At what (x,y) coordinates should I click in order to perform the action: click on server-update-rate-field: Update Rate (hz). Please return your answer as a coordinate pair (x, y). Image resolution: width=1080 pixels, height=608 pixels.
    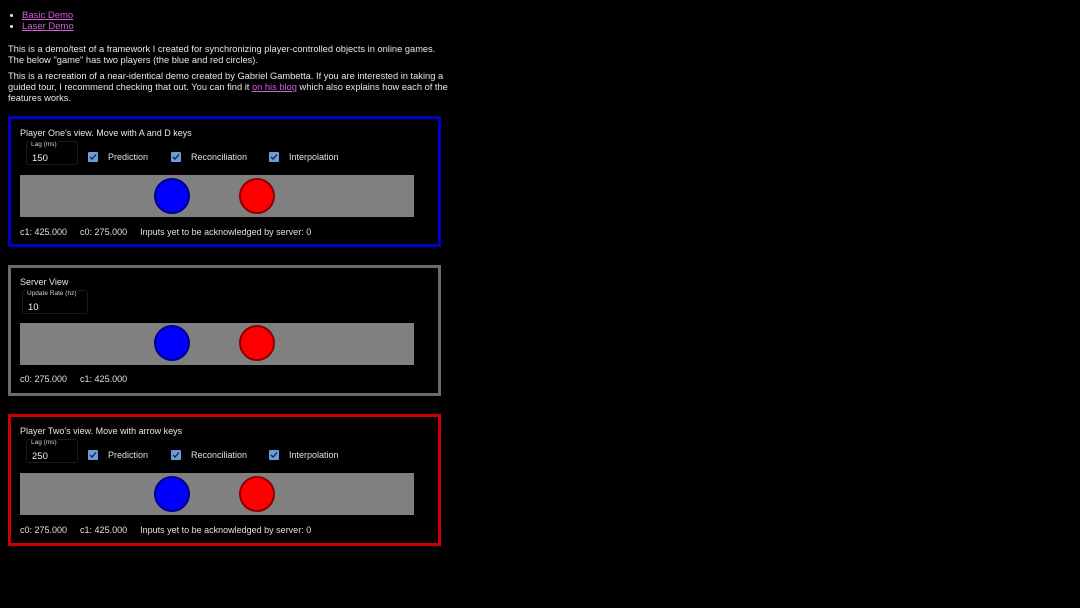
    Looking at the image, I should click on (55, 302).